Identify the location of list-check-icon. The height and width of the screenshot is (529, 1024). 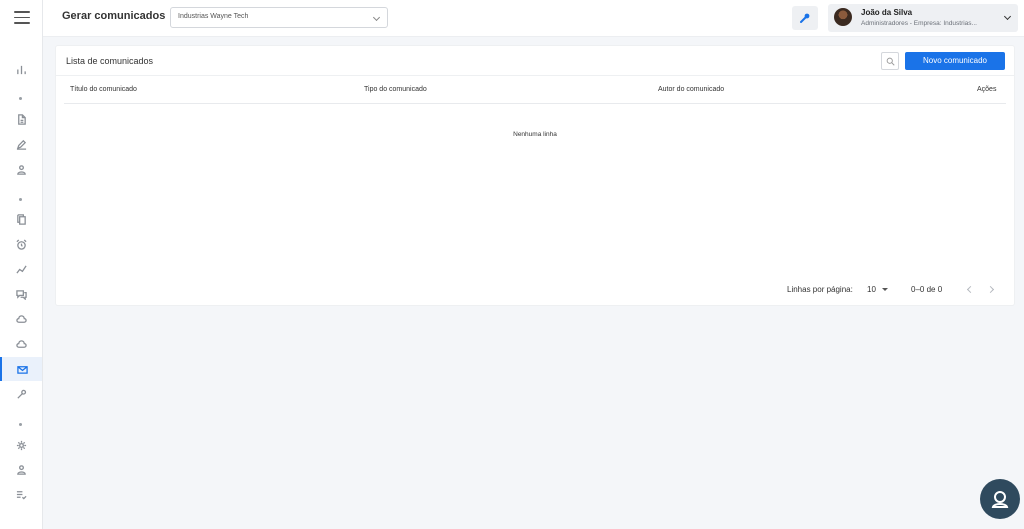
(21, 494).